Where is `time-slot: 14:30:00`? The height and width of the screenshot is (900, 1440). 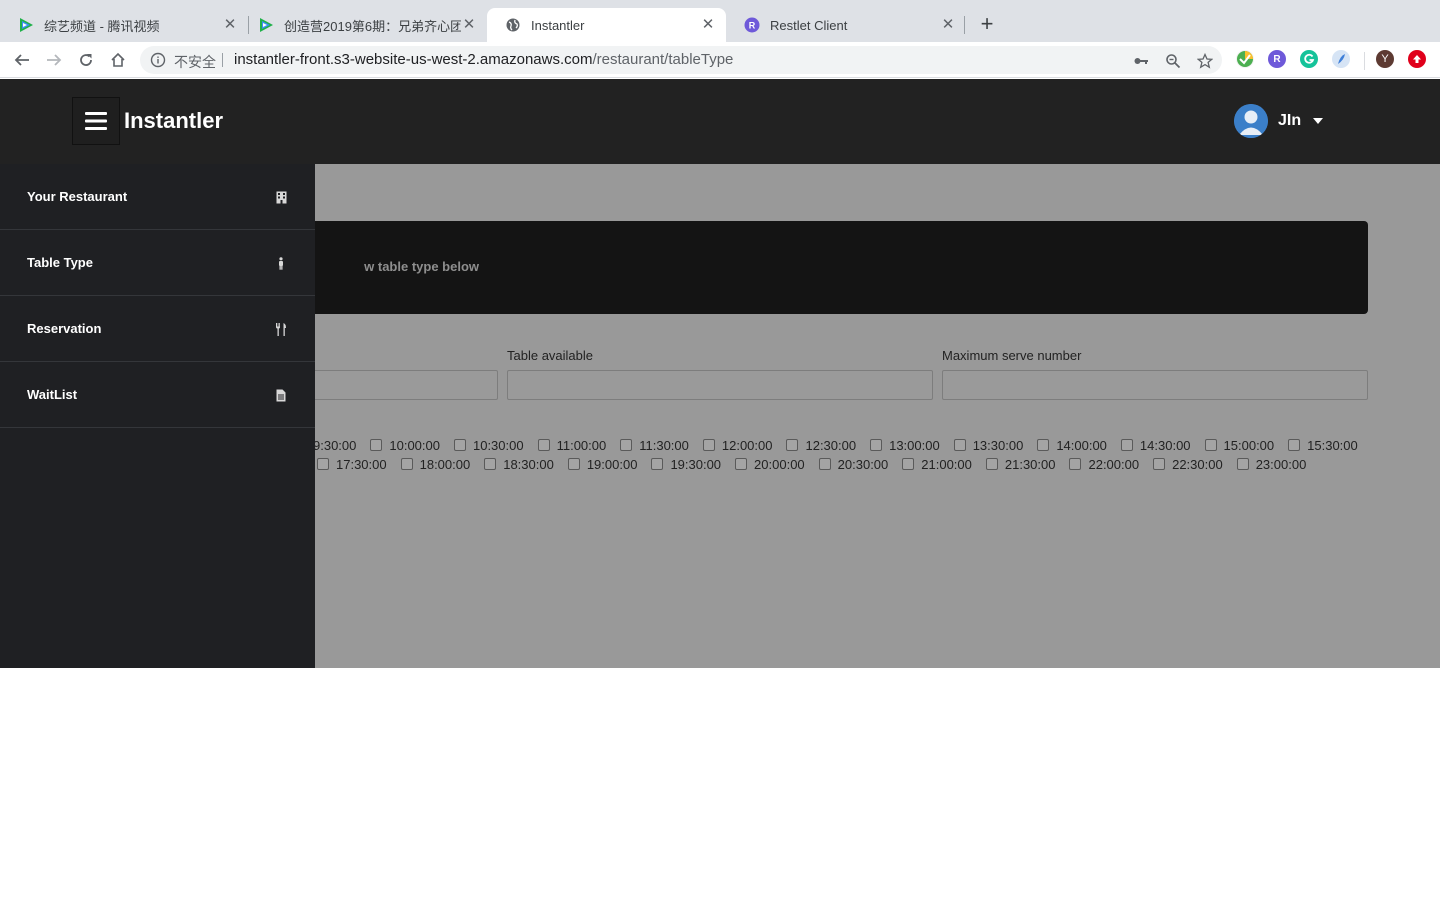
time-slot: 14:30:00 is located at coordinates (1155, 445).